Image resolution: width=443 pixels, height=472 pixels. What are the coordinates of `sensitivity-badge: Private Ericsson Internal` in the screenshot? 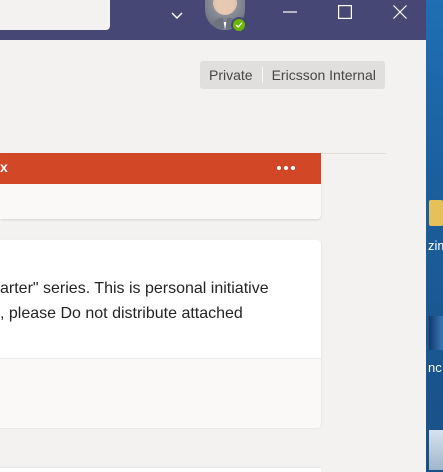 It's located at (292, 75).